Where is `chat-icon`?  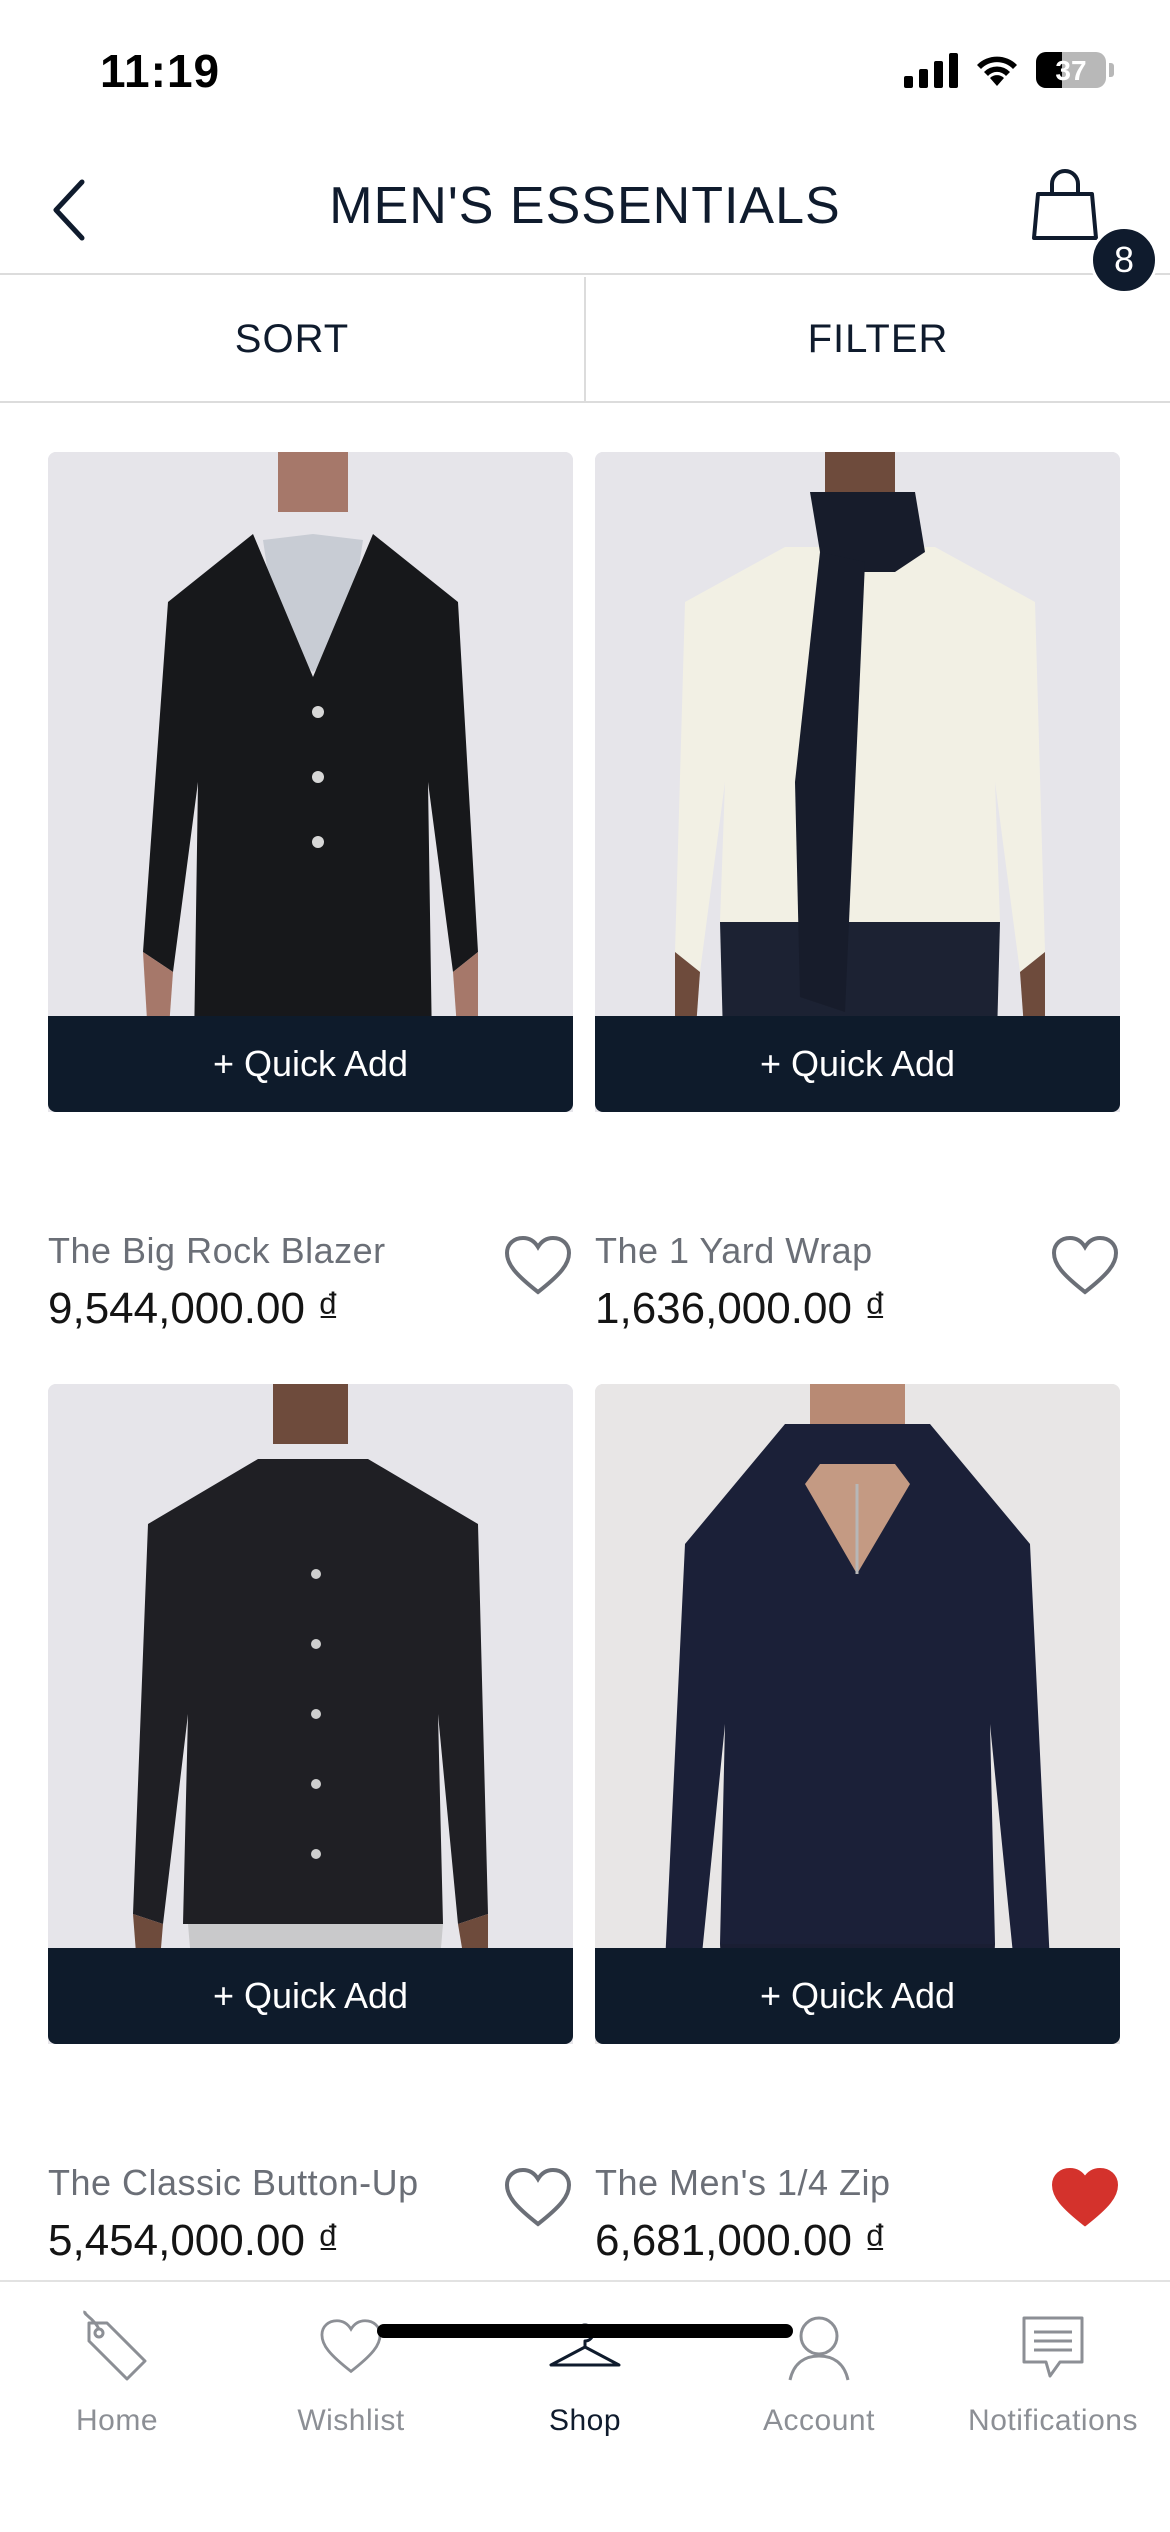
chat-icon is located at coordinates (1053, 2347).